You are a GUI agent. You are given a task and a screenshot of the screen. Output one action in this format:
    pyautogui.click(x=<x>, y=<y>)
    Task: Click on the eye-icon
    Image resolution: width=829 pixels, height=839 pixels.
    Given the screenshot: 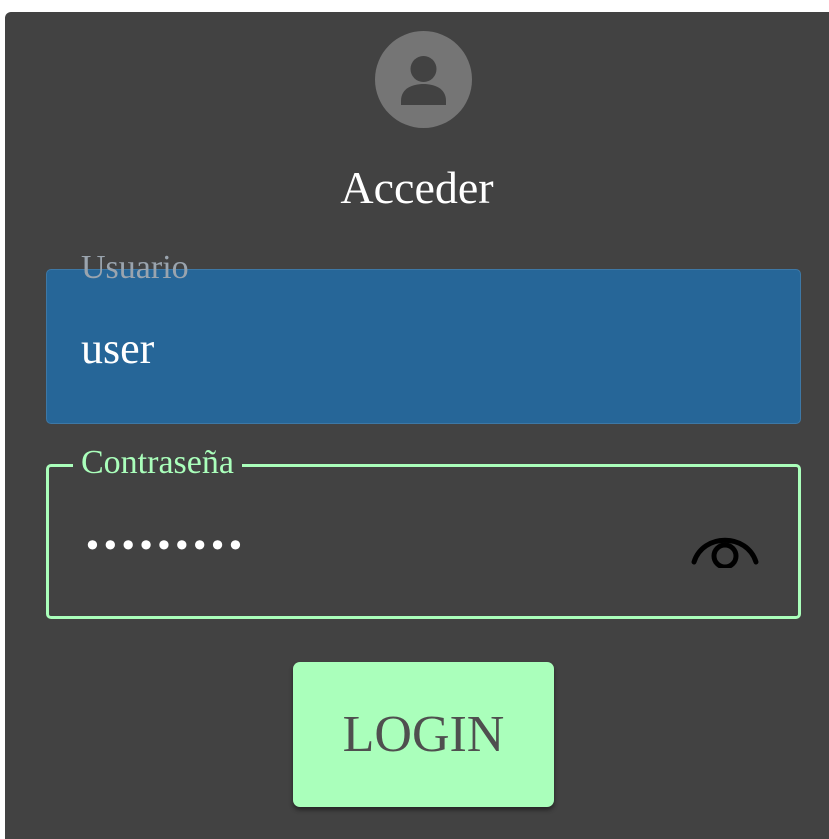 What is the action you would take?
    pyautogui.click(x=725, y=545)
    